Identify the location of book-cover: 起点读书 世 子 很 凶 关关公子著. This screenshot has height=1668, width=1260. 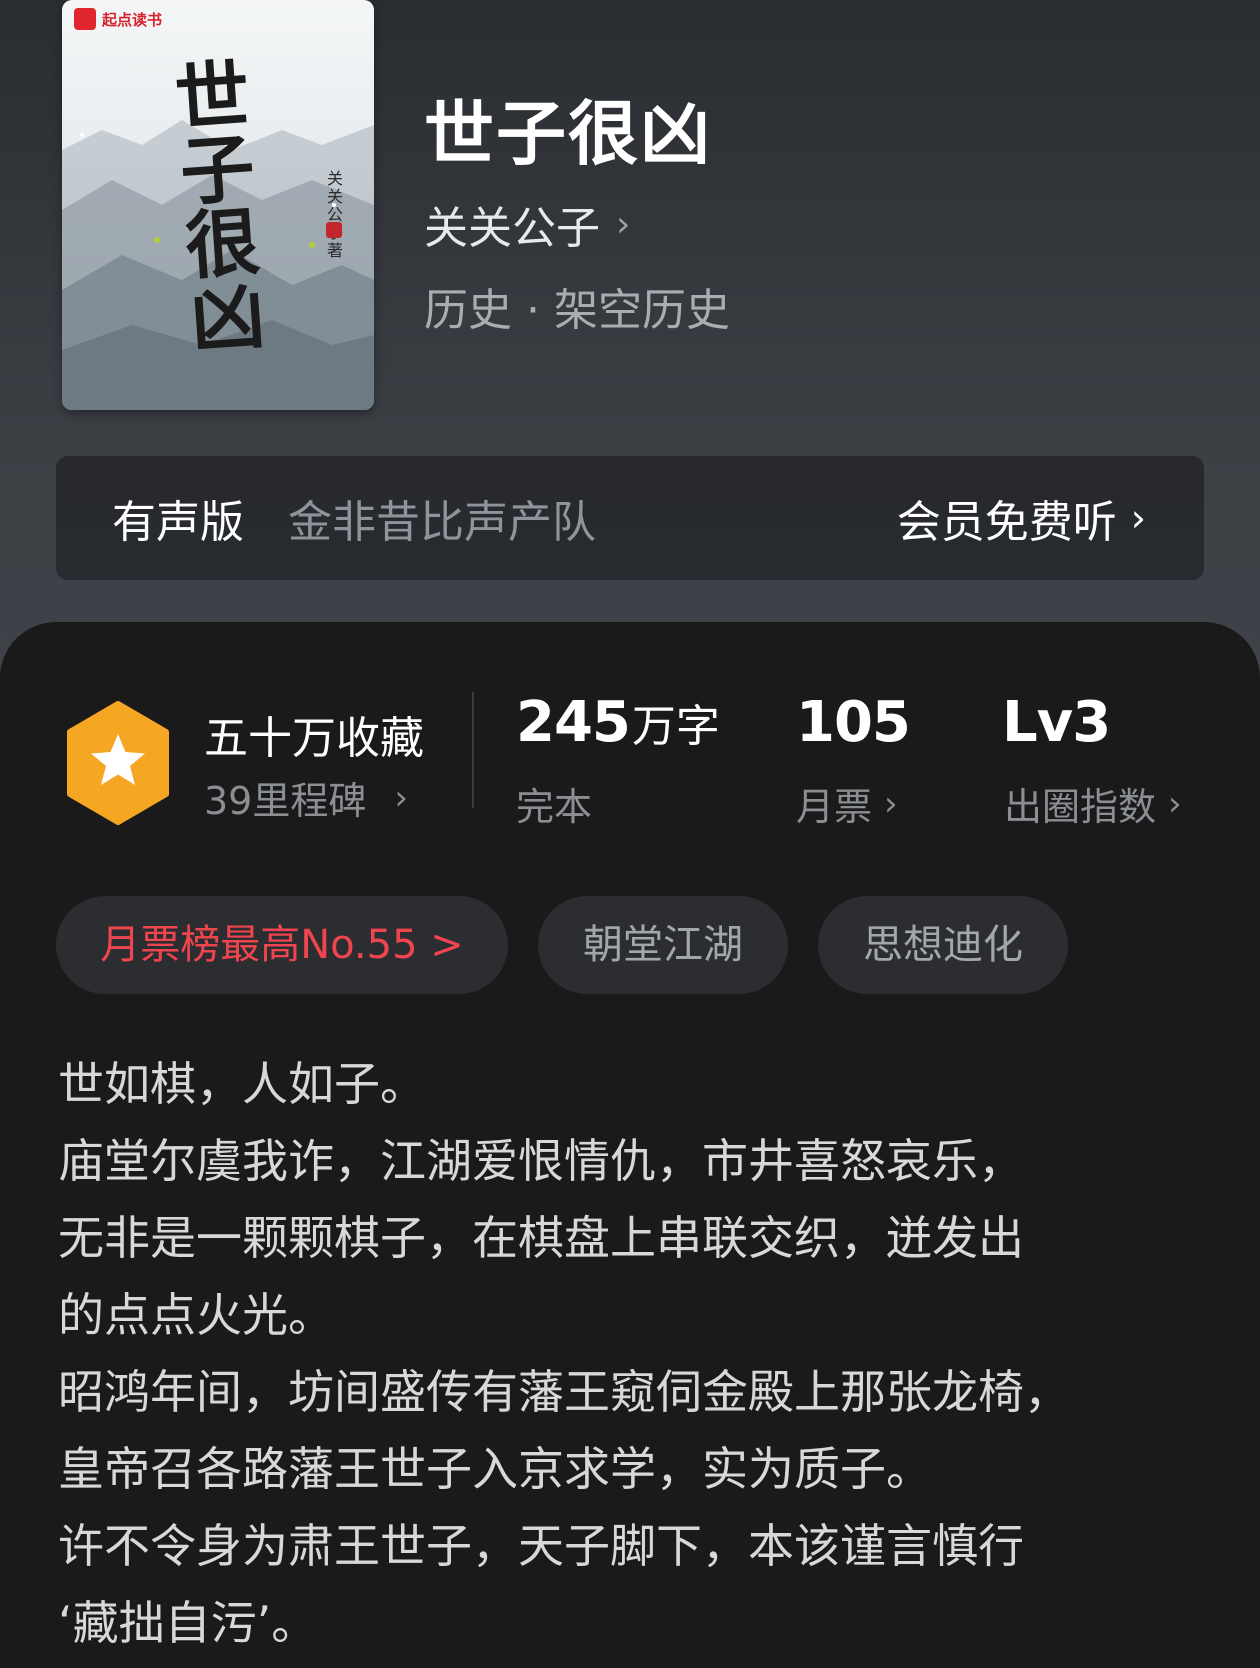
(218, 205).